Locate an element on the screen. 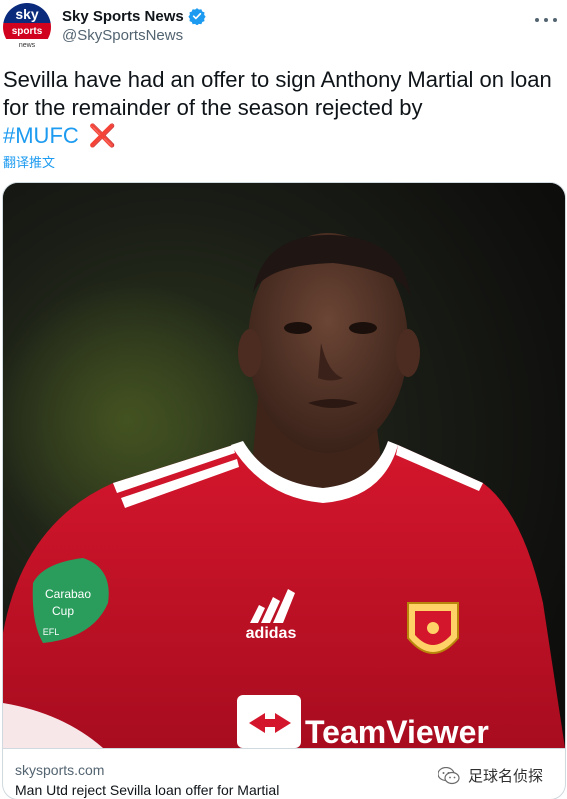  avatar: sky sports news is located at coordinates (27, 27).